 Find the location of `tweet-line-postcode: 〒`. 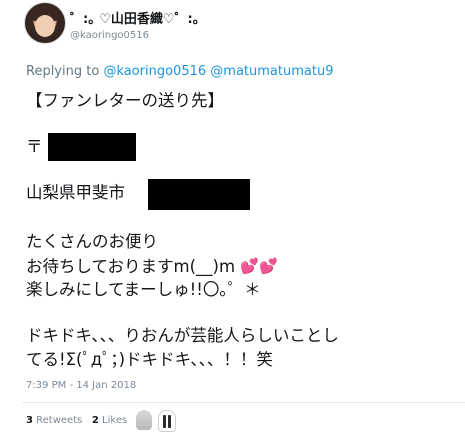

tweet-line-postcode: 〒 is located at coordinates (34, 146).